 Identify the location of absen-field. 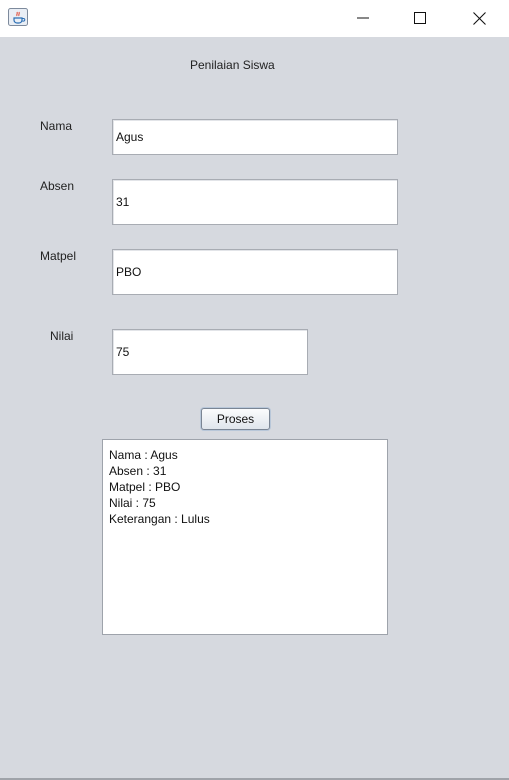
(255, 202).